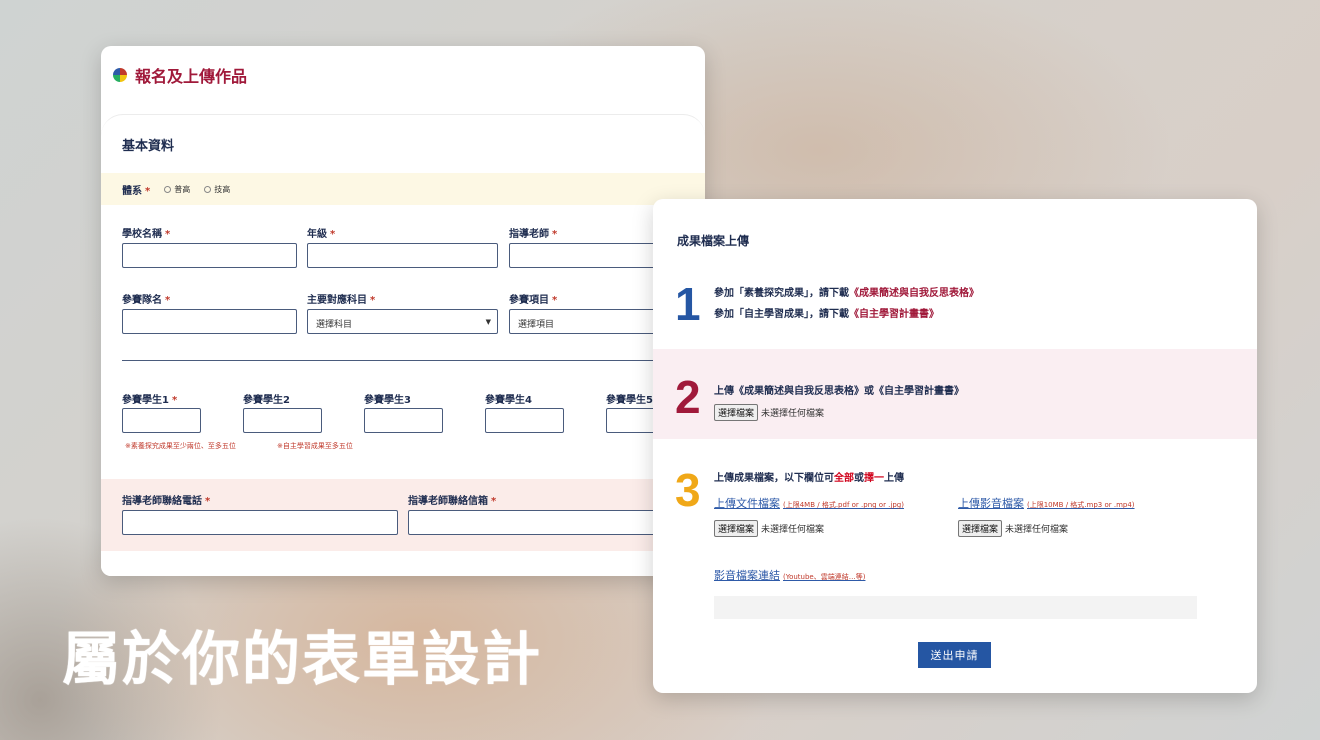  What do you see at coordinates (180, 446) in the screenshot?
I see `note-inquiry: ※素養探究成果至少兩位、至多五位` at bounding box center [180, 446].